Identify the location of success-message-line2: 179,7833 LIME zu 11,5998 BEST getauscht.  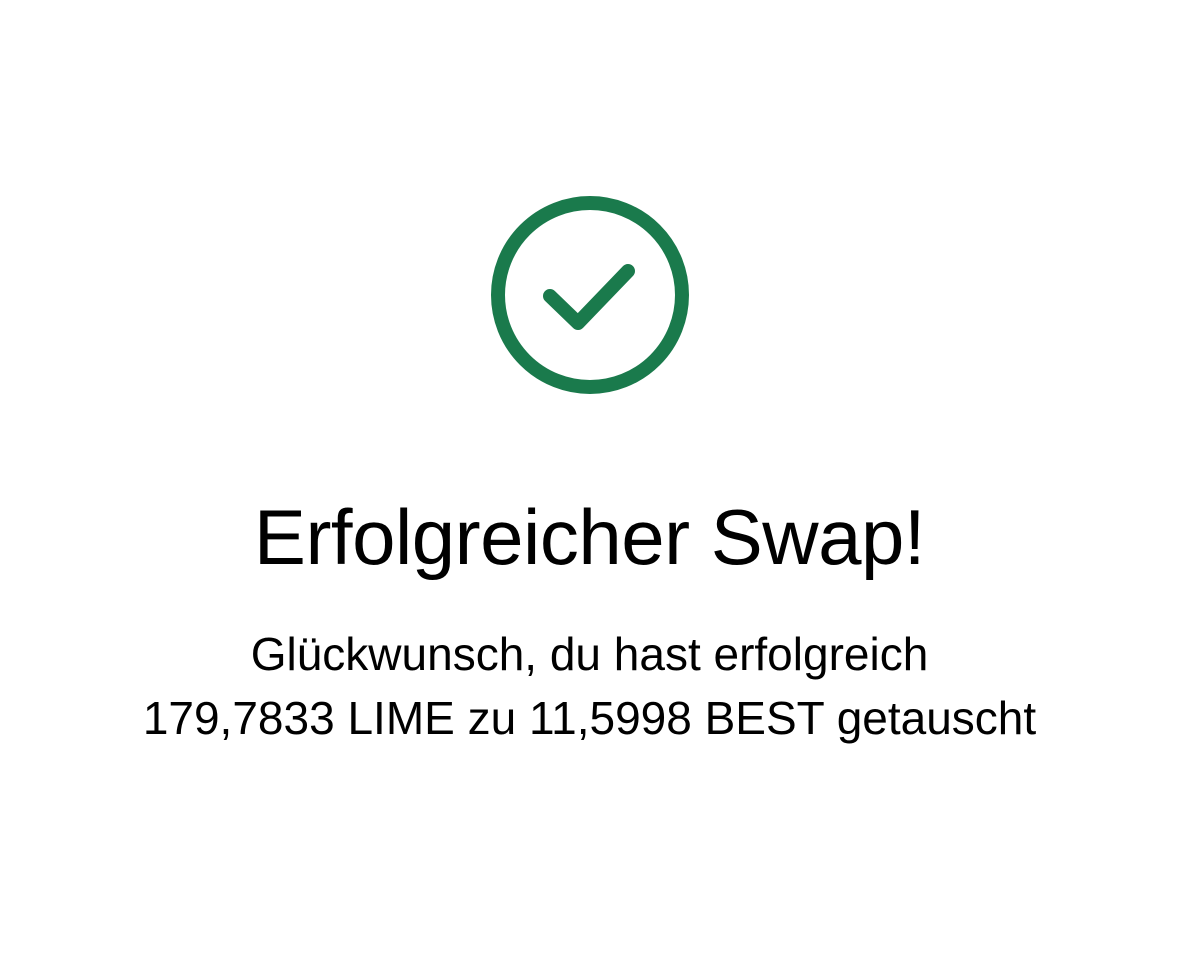
(589, 718).